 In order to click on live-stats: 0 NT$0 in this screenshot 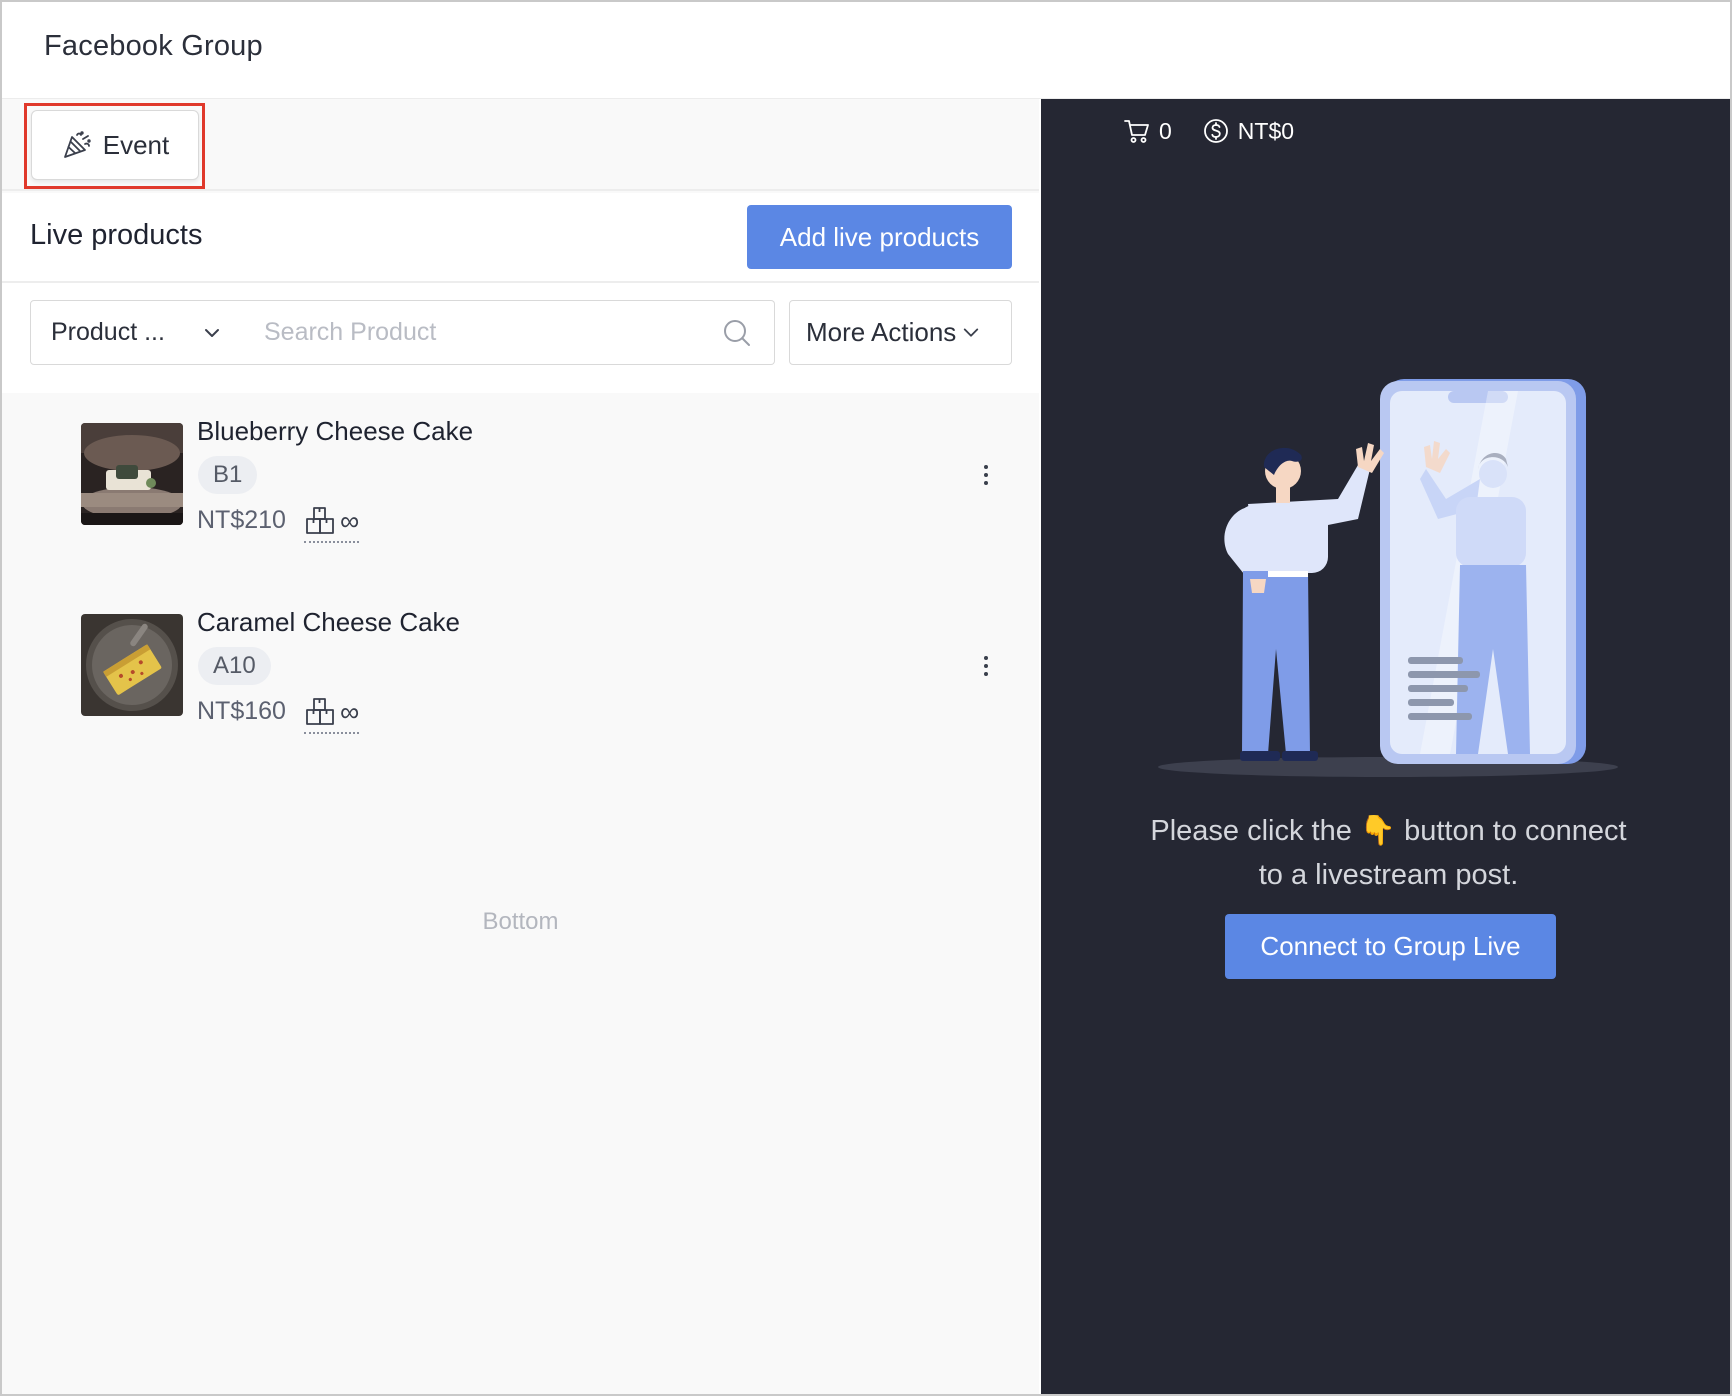, I will do `click(1208, 131)`.